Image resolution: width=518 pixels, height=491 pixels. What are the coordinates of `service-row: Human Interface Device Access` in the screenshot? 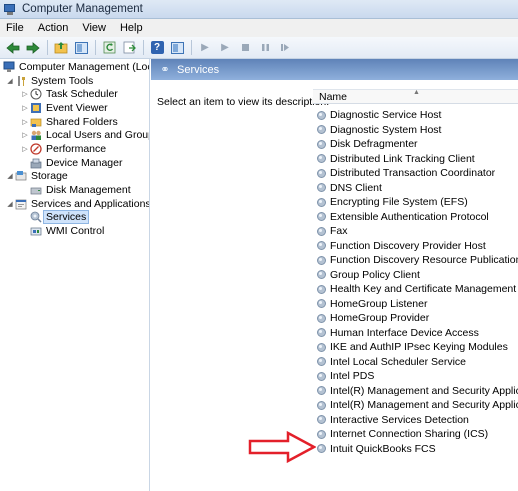 It's located at (397, 333).